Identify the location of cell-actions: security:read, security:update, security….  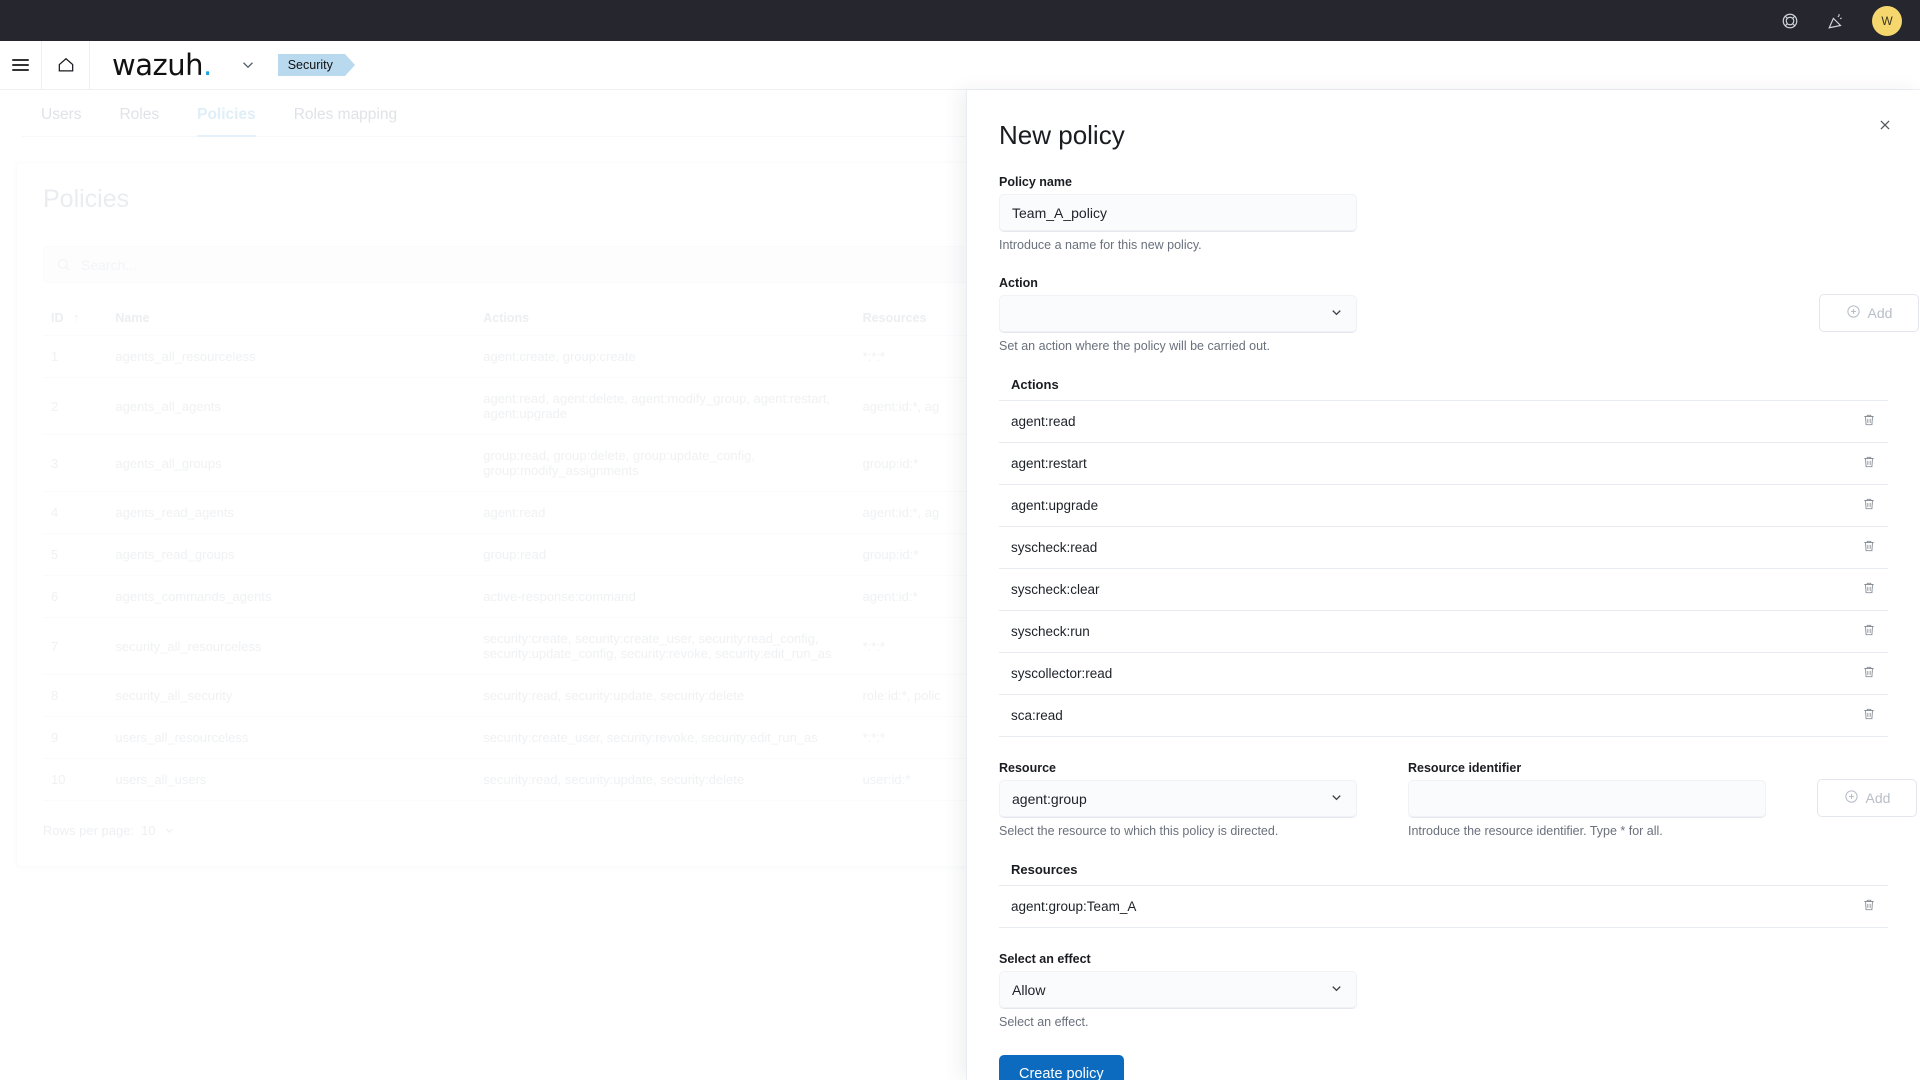
(665, 695).